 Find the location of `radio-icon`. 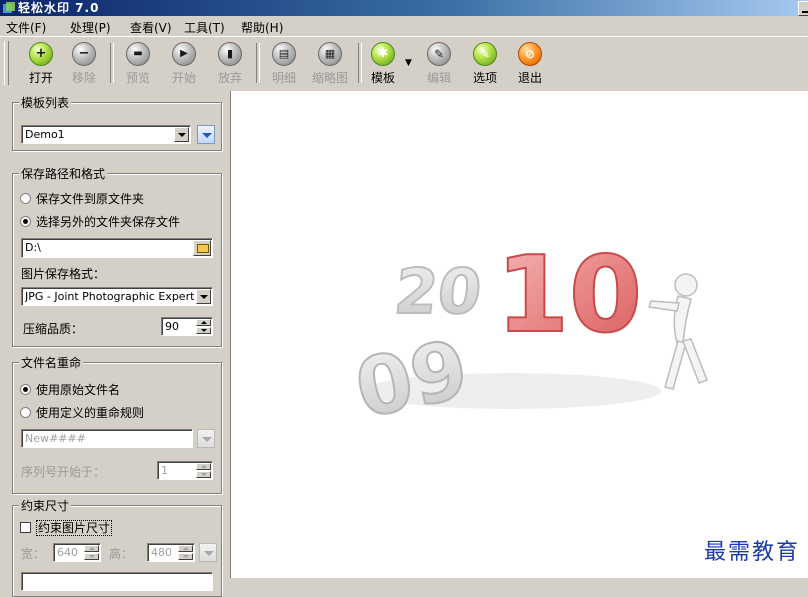

radio-icon is located at coordinates (25, 412).